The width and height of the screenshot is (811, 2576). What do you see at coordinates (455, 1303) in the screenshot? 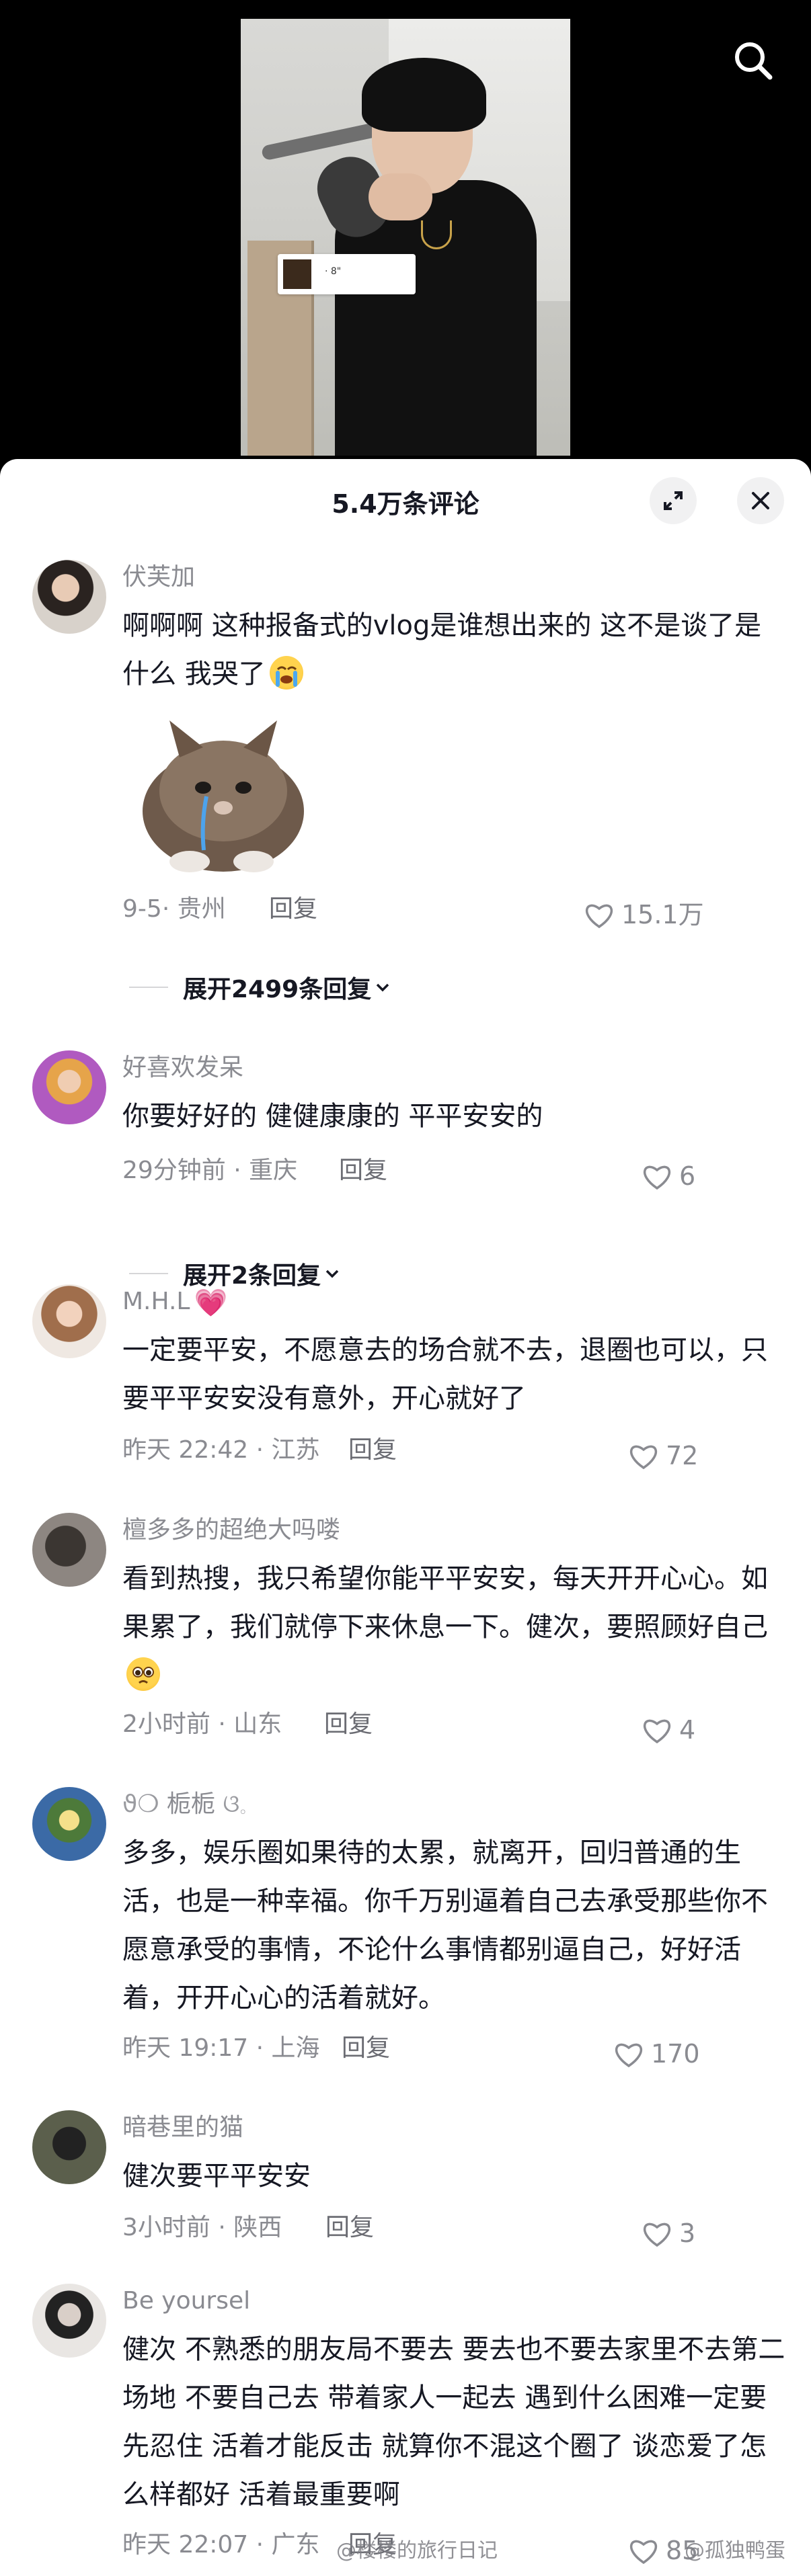
I see `comment-username: M.H.L 💗` at bounding box center [455, 1303].